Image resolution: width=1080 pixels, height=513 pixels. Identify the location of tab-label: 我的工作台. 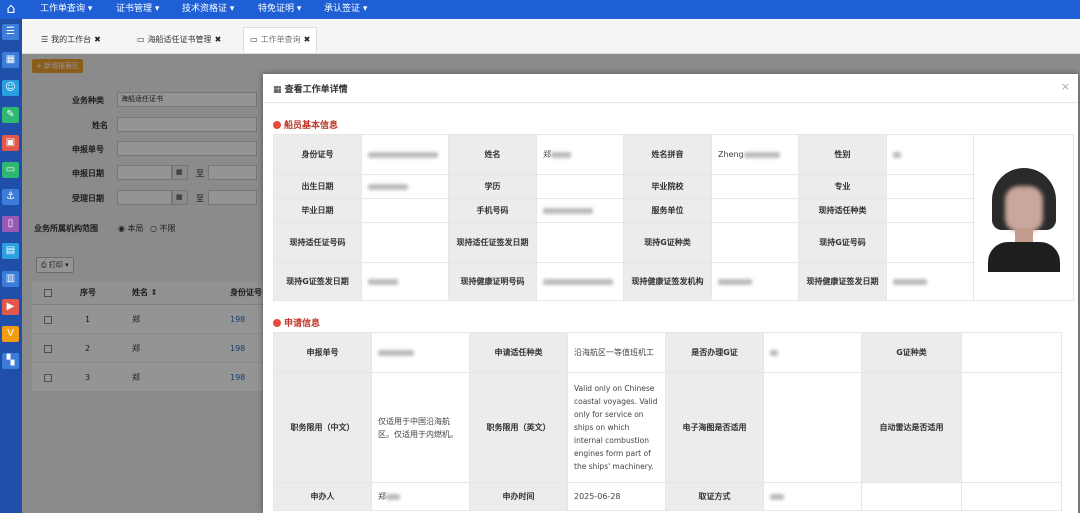
(71, 39).